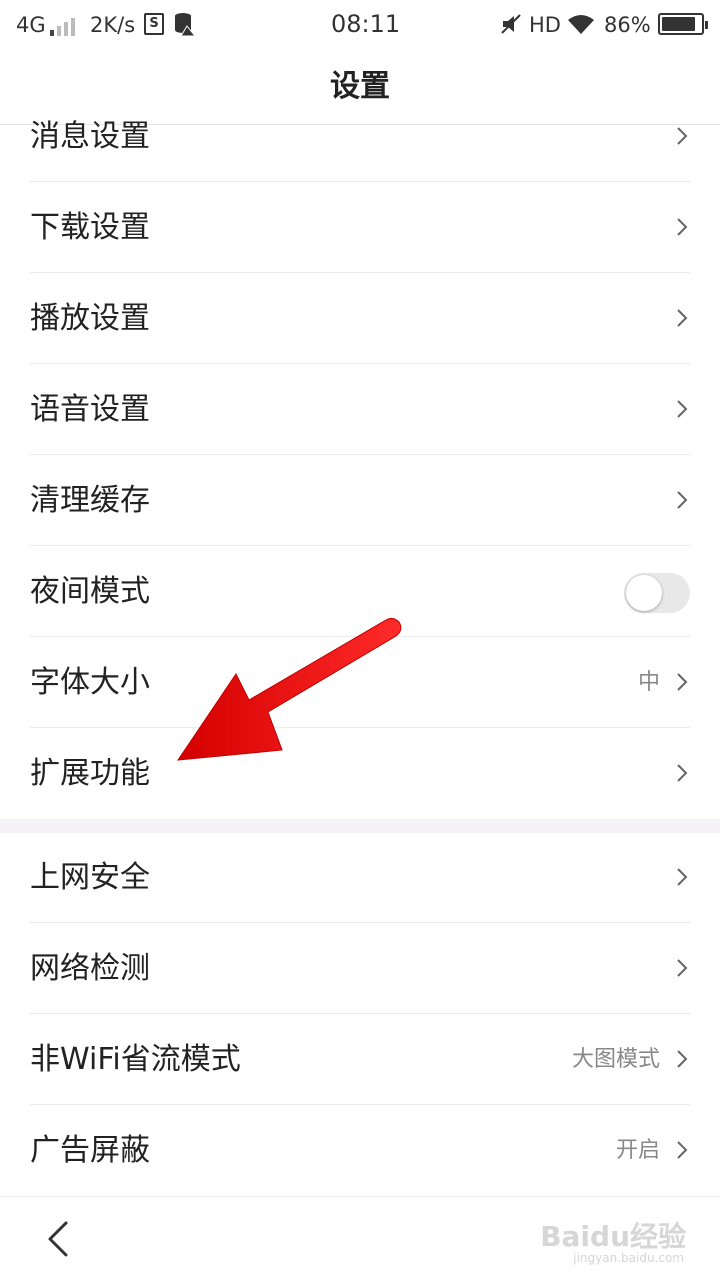 The height and width of the screenshot is (1281, 720). Describe the element at coordinates (90, 227) in the screenshot. I see `settings-row-label: 下载设置` at that location.